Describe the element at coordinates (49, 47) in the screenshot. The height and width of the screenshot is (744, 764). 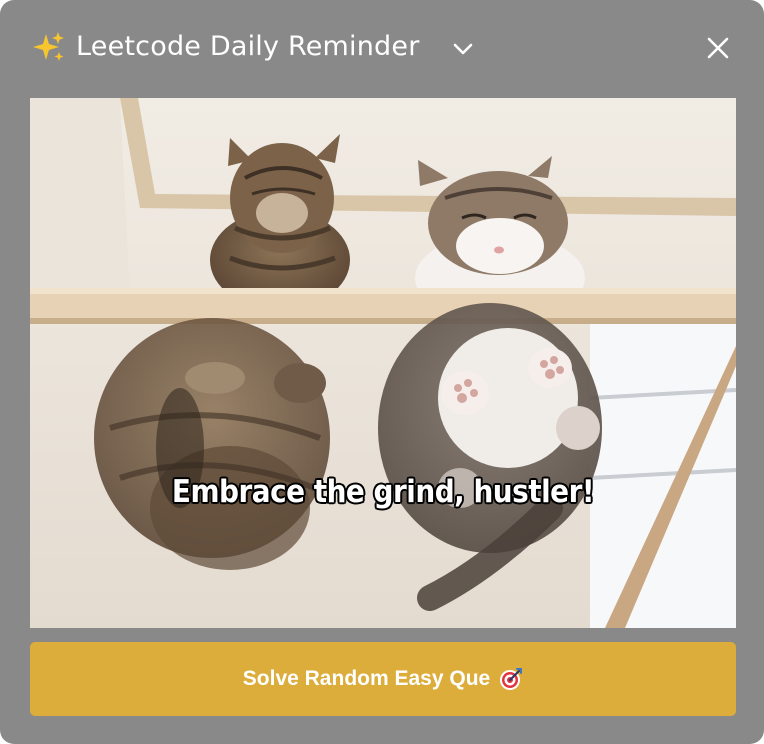
I see `sparkles-icon` at that location.